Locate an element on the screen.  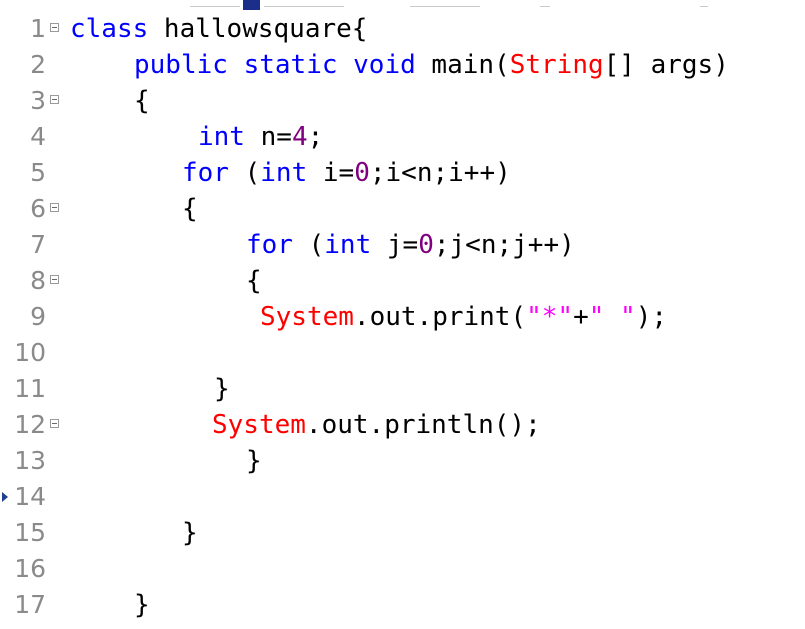
line-number: 4 is located at coordinates (38, 136).